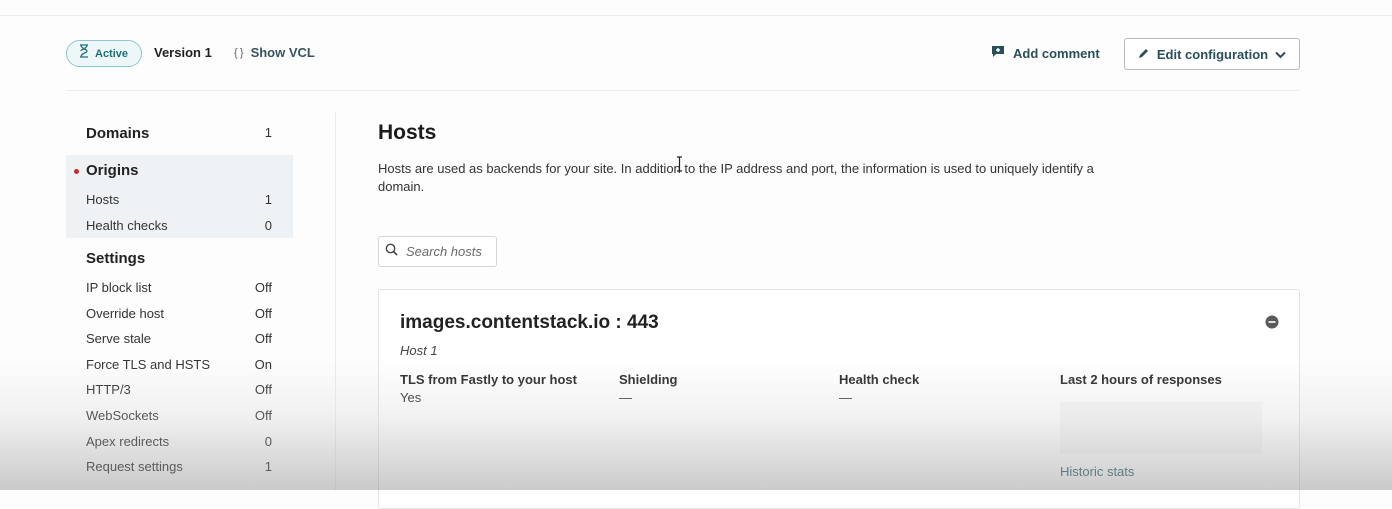  What do you see at coordinates (179, 313) in the screenshot?
I see `sidebar-item-override-host: Override host Off` at bounding box center [179, 313].